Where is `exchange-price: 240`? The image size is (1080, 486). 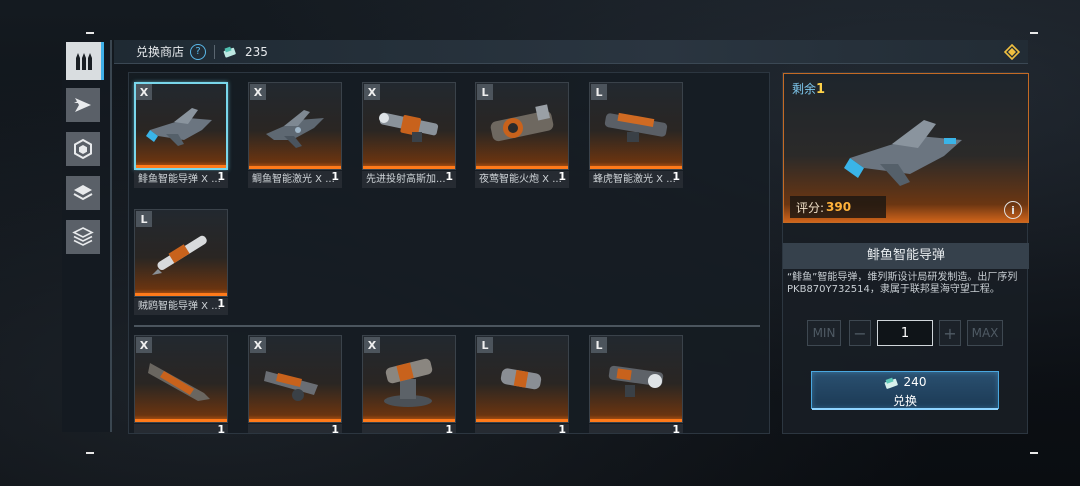 exchange-price: 240 is located at coordinates (905, 382).